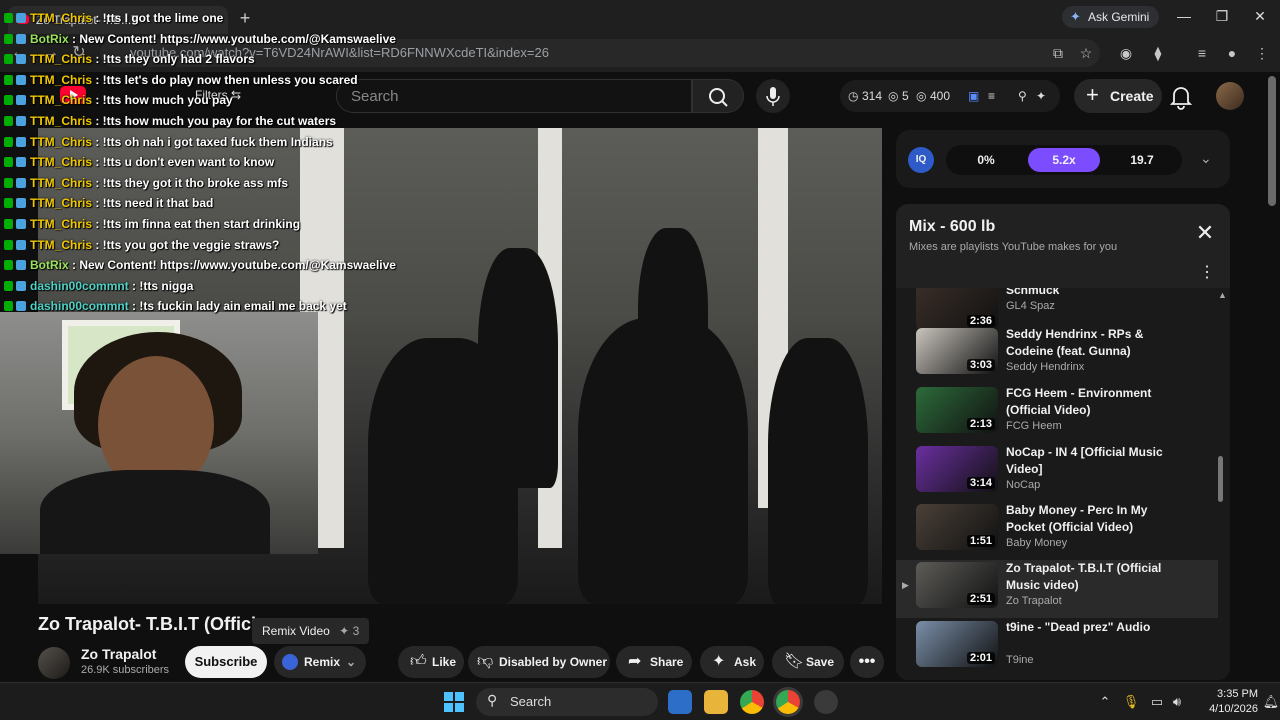 Image resolution: width=1280 pixels, height=720 pixels. What do you see at coordinates (200, 59) in the screenshot?
I see `chat-message: TTM_Chris : !tts they only had 2 flavors` at bounding box center [200, 59].